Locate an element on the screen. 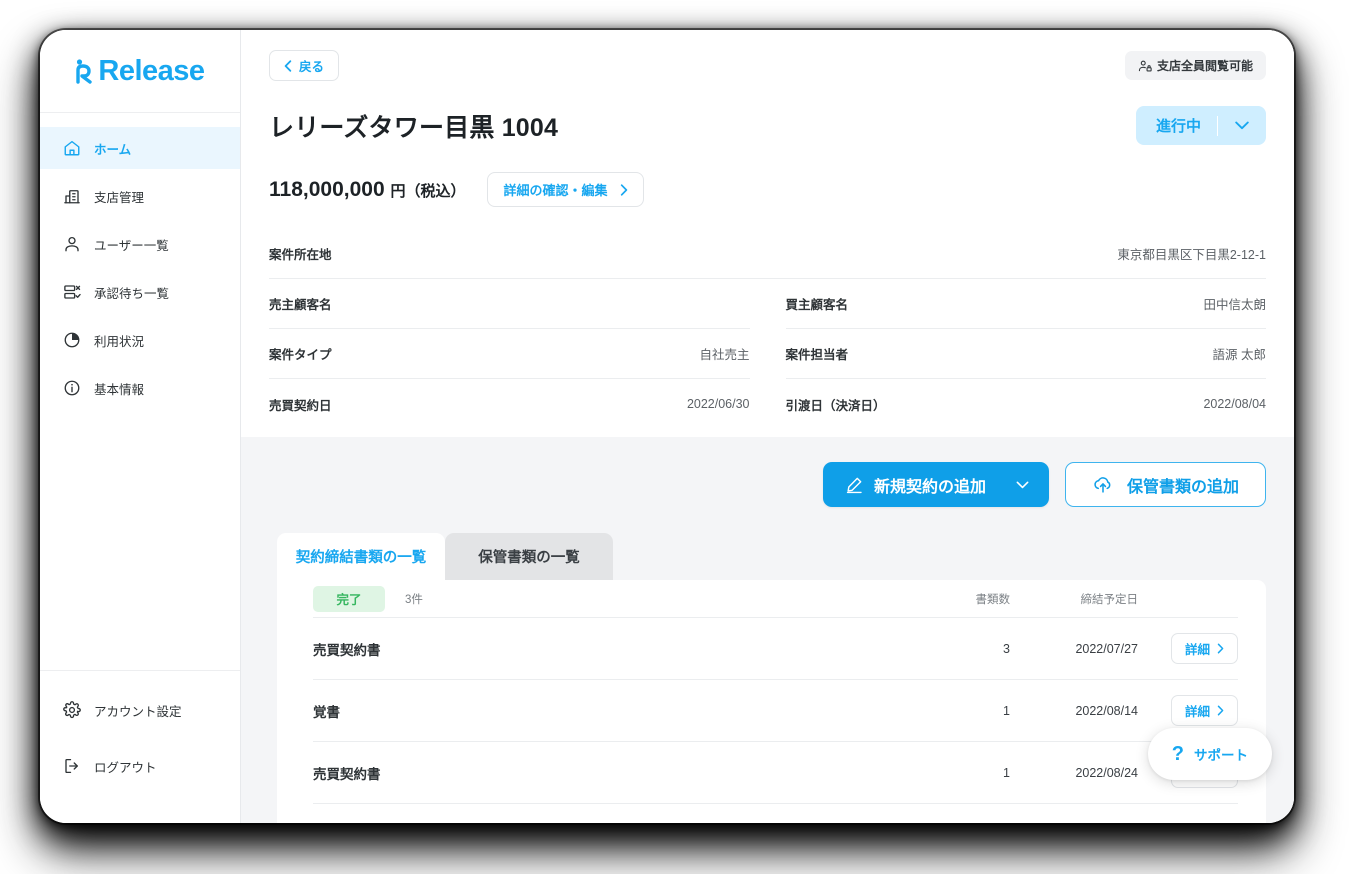  price-row: 118,000,000 円（税込） 詳細の確認・編集 is located at coordinates (767, 189).